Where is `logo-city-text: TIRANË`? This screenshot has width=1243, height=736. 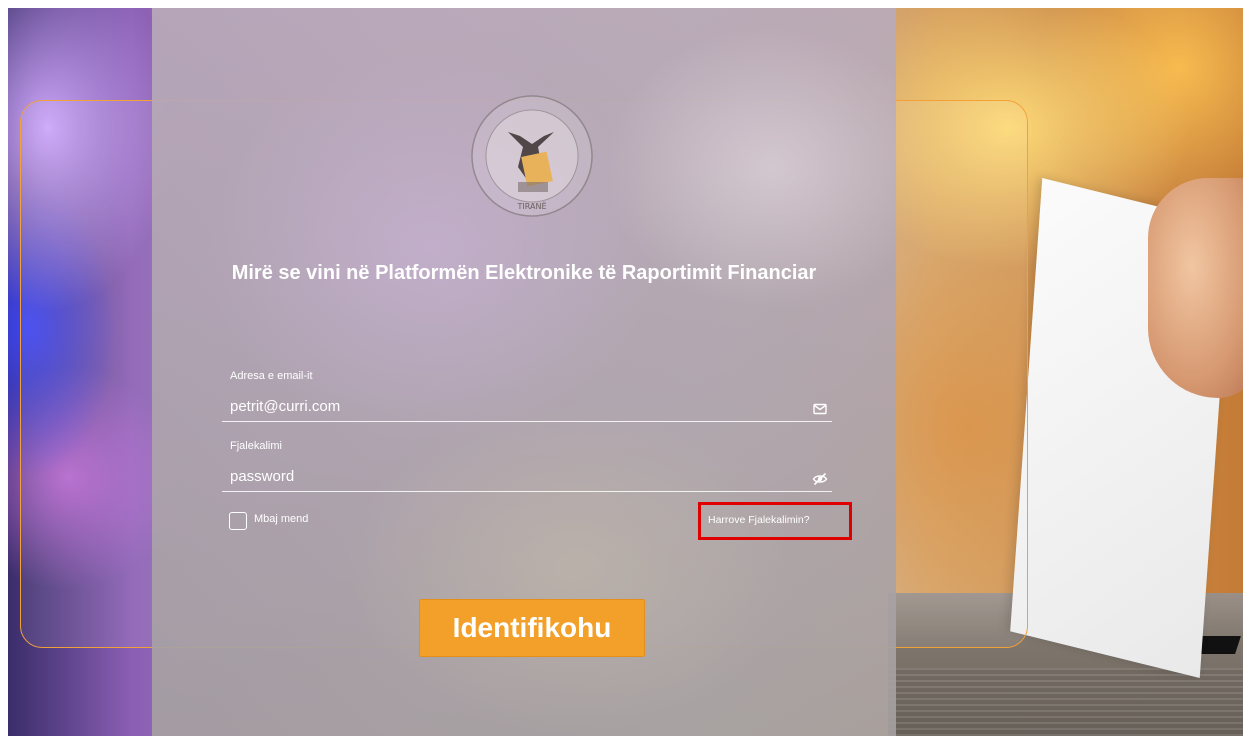 logo-city-text: TIRANË is located at coordinates (532, 206).